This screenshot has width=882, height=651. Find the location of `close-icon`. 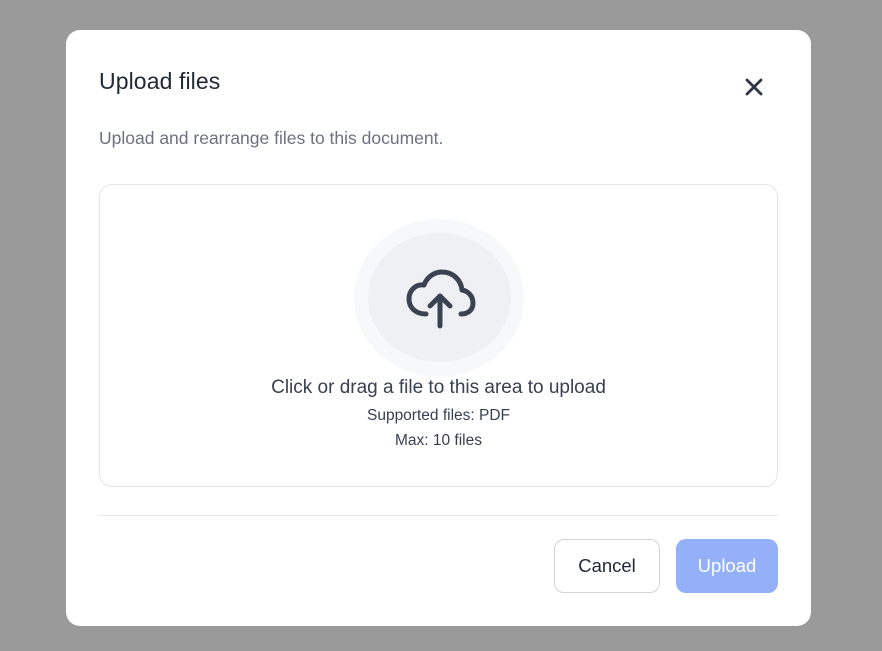

close-icon is located at coordinates (754, 87).